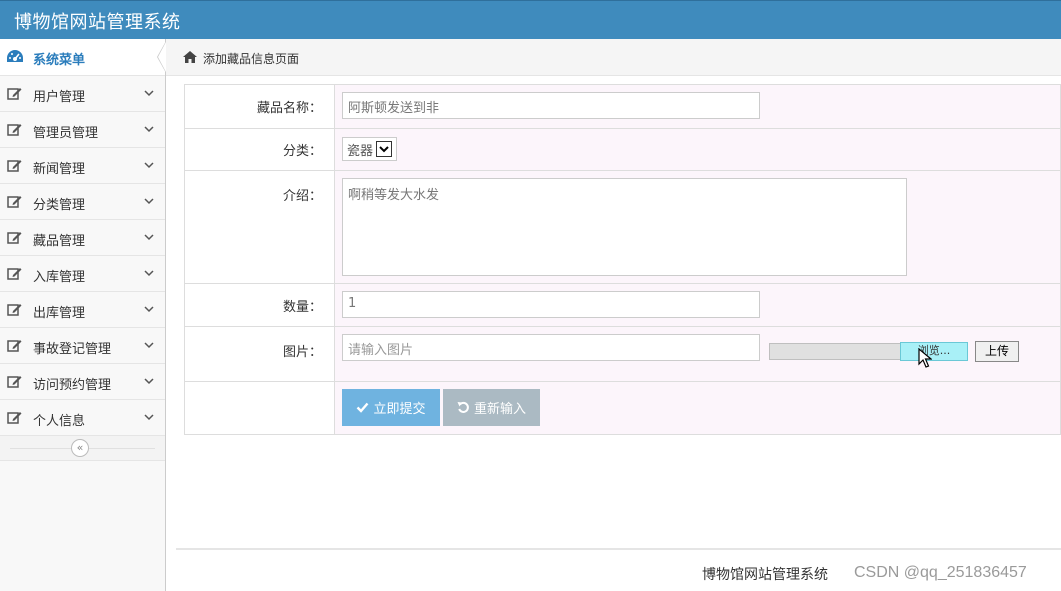 The height and width of the screenshot is (591, 1061). Describe the element at coordinates (59, 421) in the screenshot. I see `sidebar-item-label: 个人信息` at that location.